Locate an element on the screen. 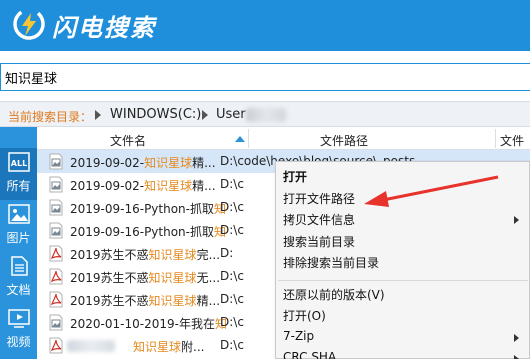 The image size is (530, 359). sidebar-item-pictures: 图片 is located at coordinates (18, 226).